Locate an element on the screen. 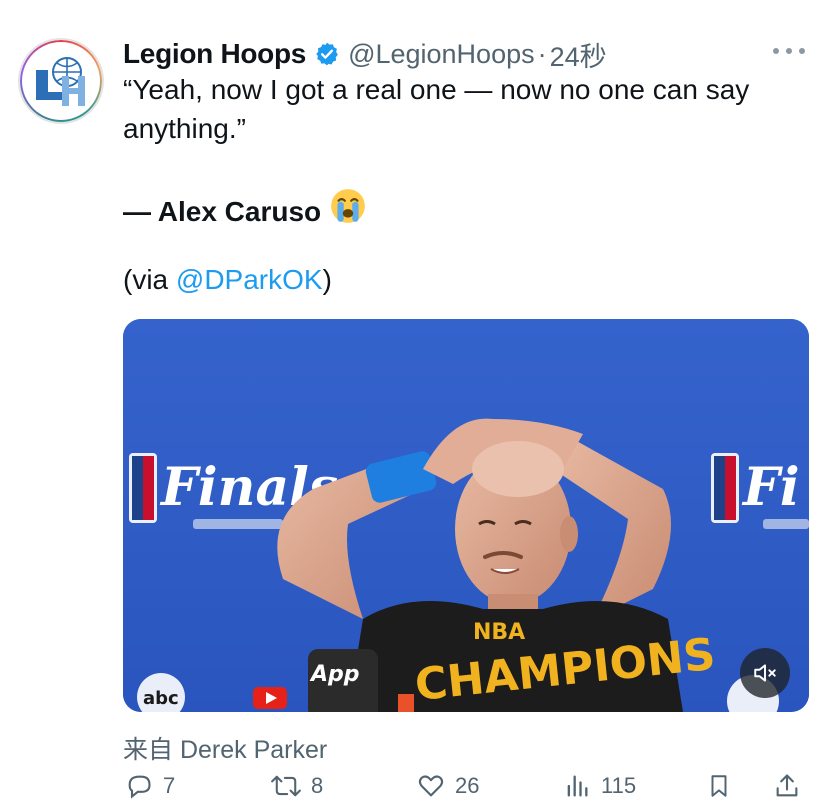 The image size is (827, 802). legion-hoops-logo-icon is located at coordinates (60, 81).